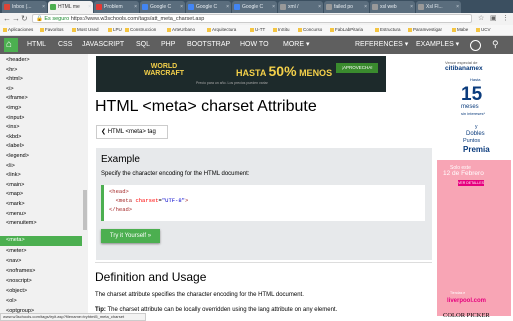  I want to click on sidebar-item: <img>, so click(41, 109).